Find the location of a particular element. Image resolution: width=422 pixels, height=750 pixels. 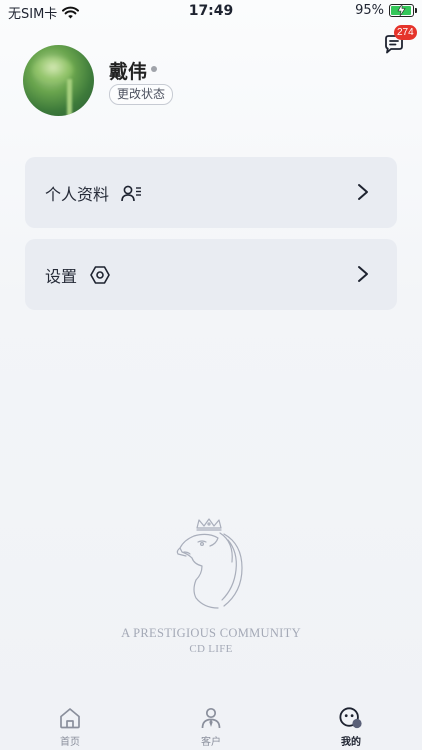

tab-home: 首页 is located at coordinates (70, 727).